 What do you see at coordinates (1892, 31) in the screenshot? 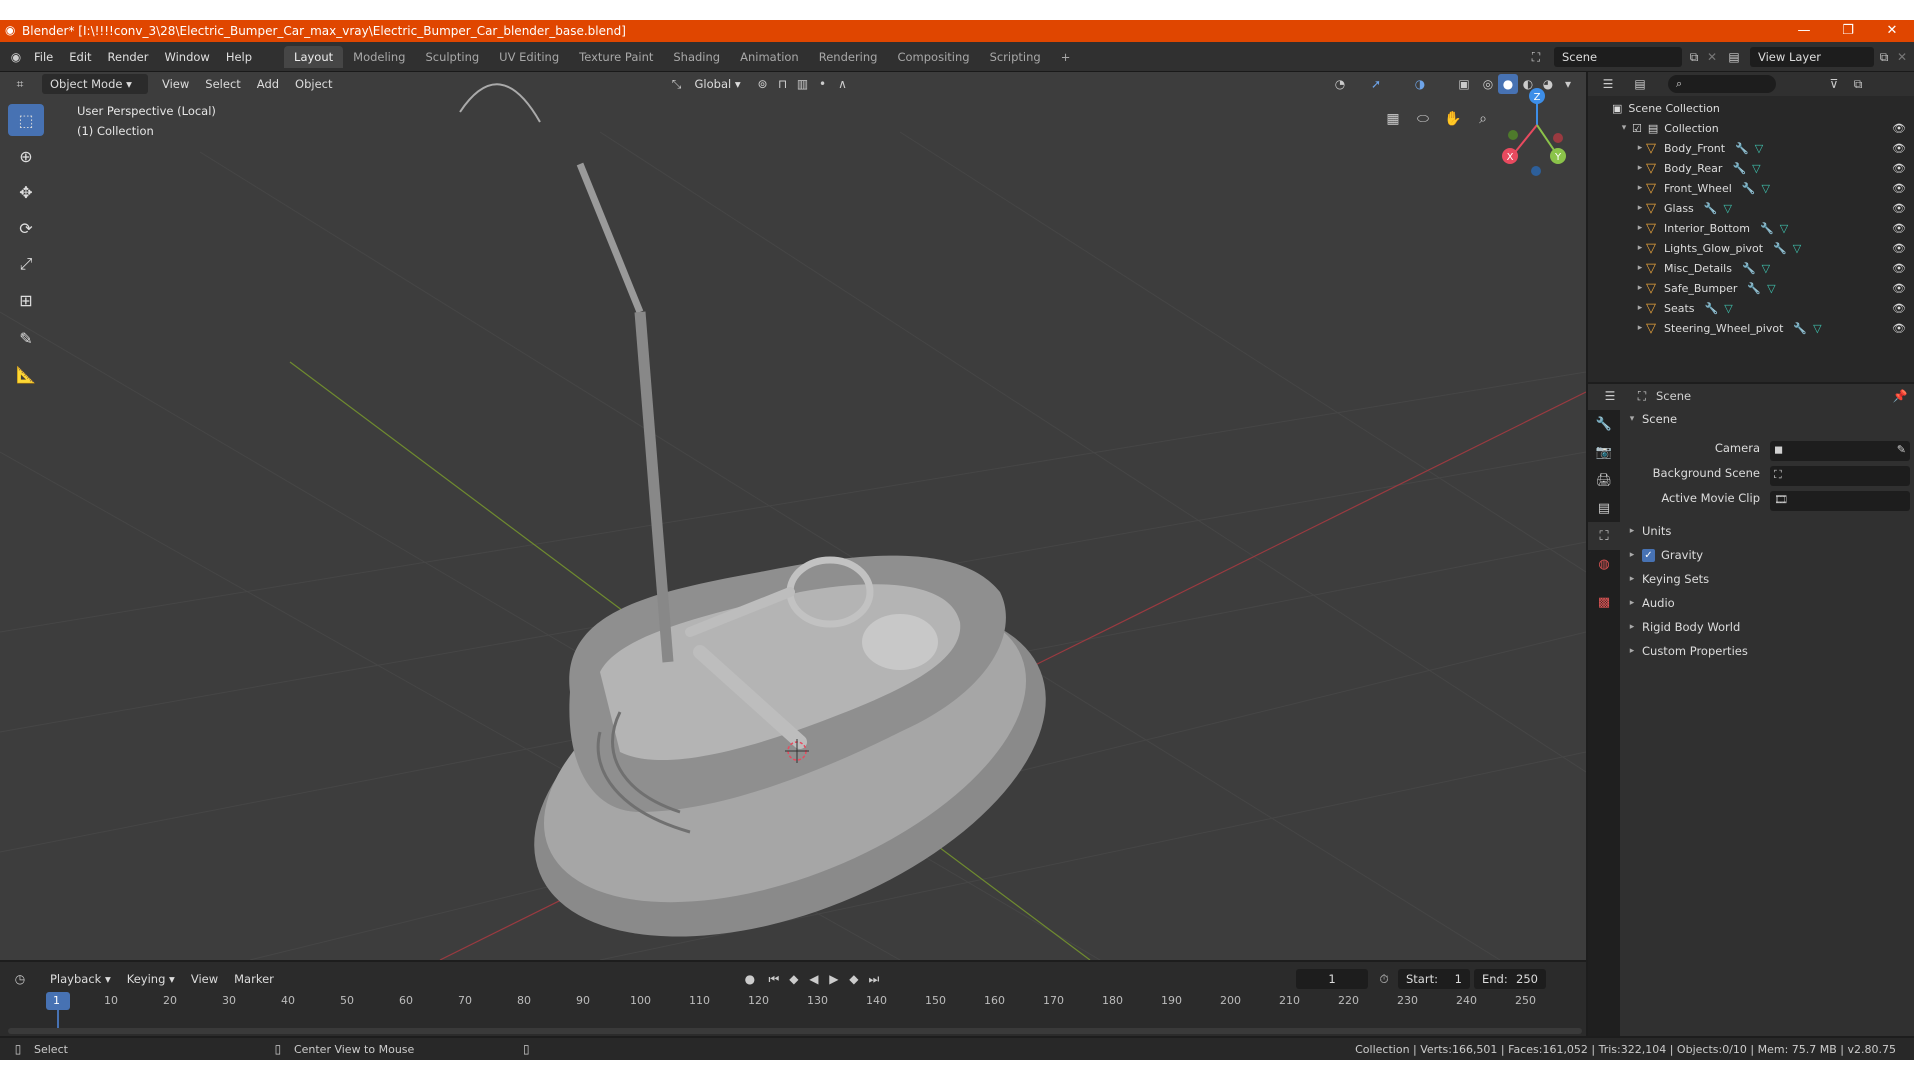
I see `close-button: ✕` at bounding box center [1892, 31].